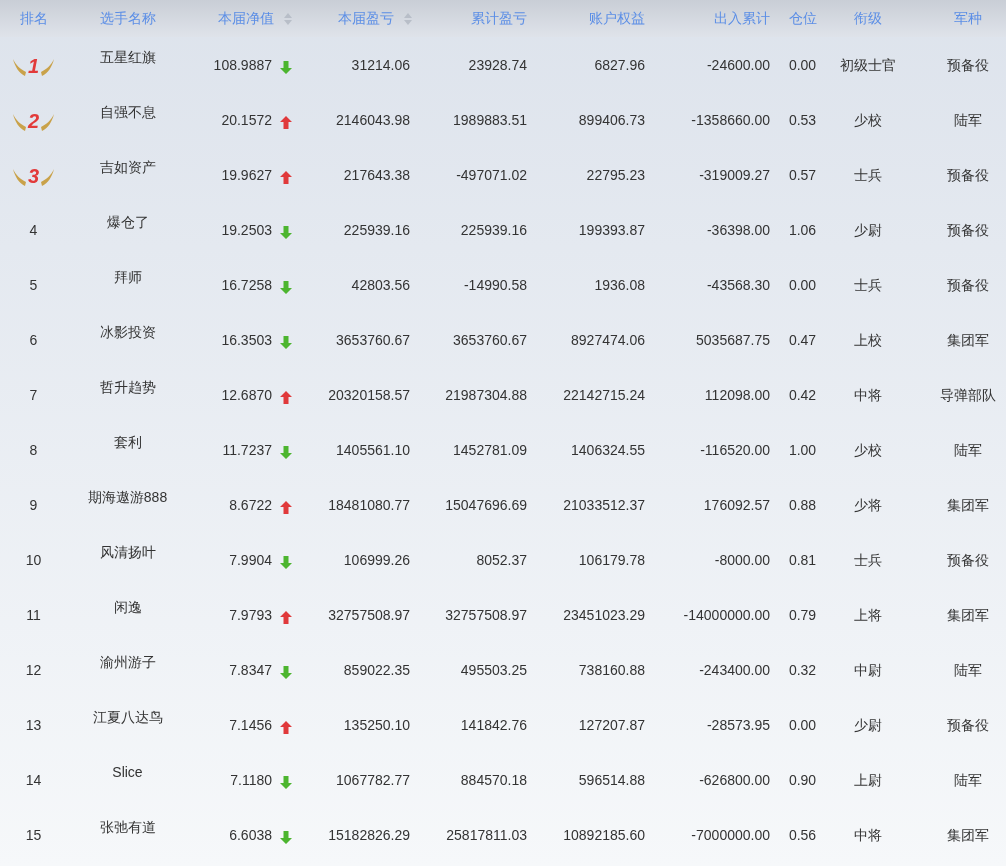  Describe the element at coordinates (490, 120) in the screenshot. I see `table-cell-text: 1989883.51` at that location.